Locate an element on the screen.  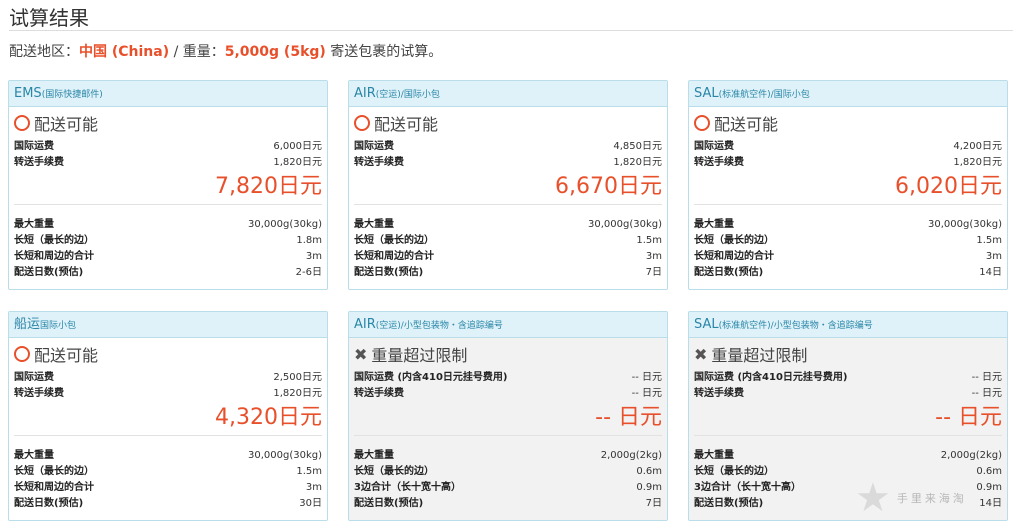
total-price: 4,320日元 is located at coordinates (268, 417).